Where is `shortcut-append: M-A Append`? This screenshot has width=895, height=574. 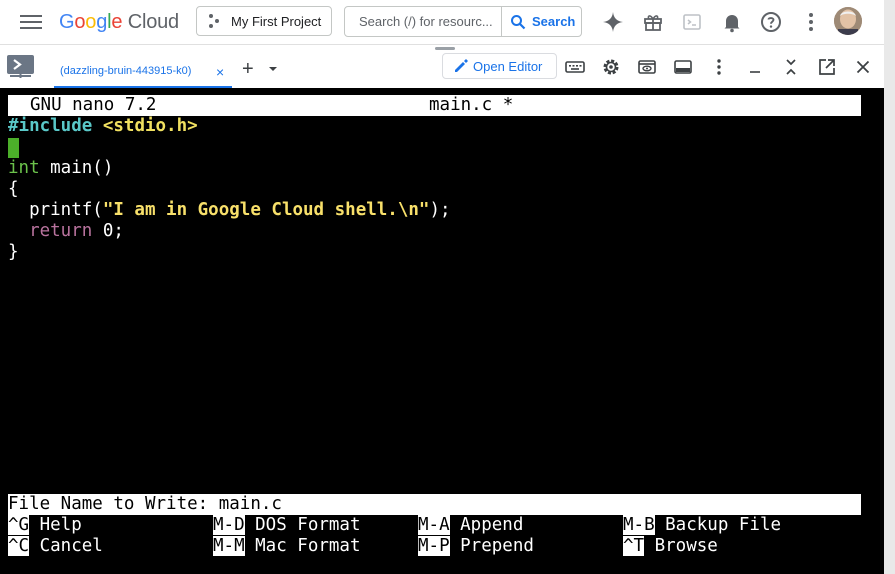
shortcut-append: M-A Append is located at coordinates (470, 525).